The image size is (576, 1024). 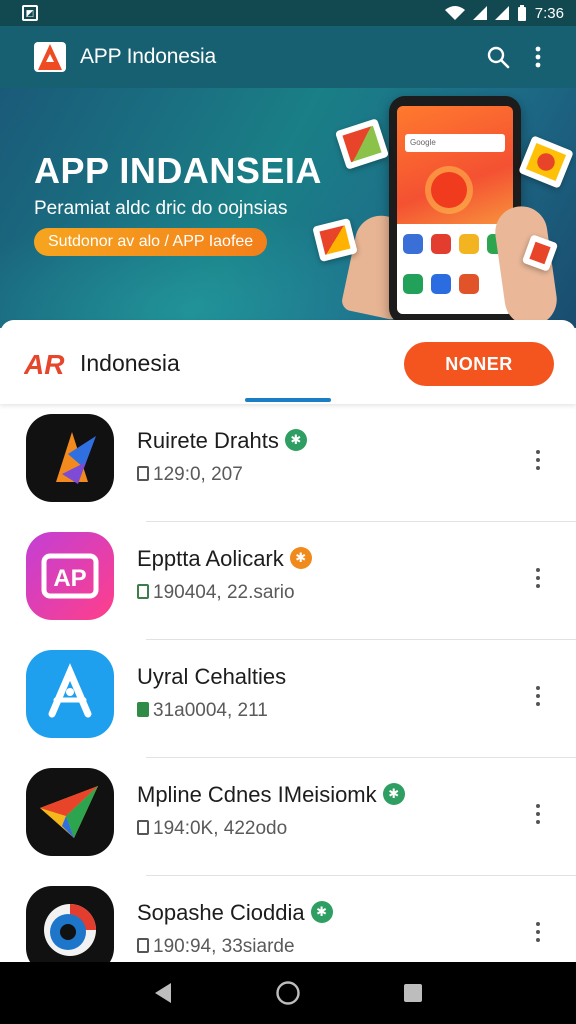 What do you see at coordinates (70, 812) in the screenshot?
I see `paper-plane-icon` at bounding box center [70, 812].